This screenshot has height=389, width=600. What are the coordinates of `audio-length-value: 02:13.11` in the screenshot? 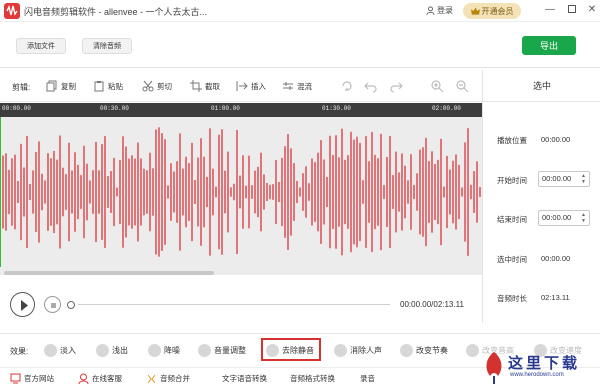 It's located at (555, 297).